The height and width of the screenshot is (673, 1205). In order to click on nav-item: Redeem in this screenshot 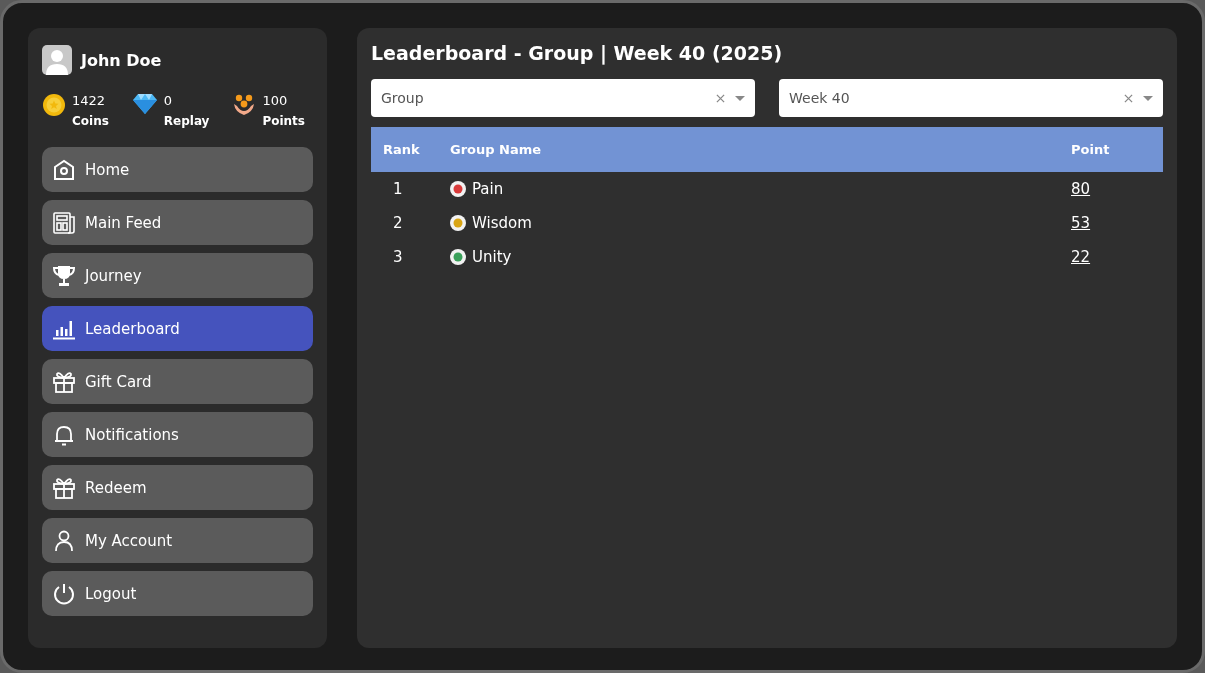, I will do `click(177, 487)`.